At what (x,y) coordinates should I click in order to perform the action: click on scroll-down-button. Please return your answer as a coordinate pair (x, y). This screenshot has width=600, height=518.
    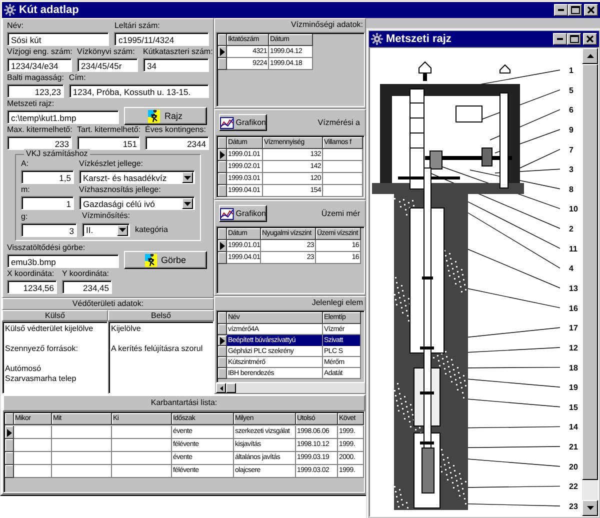
    Looking at the image, I should click on (590, 508).